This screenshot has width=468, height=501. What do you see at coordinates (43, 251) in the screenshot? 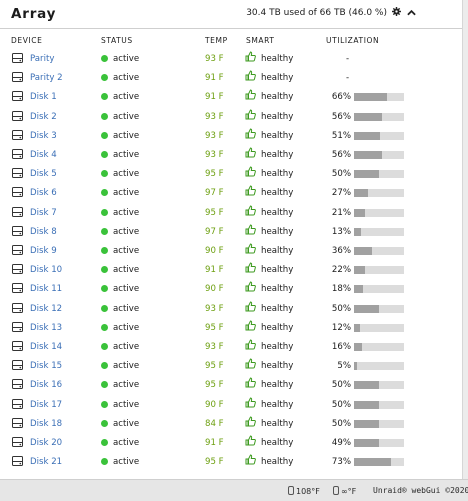
I see `device-link: Disk 9` at bounding box center [43, 251].